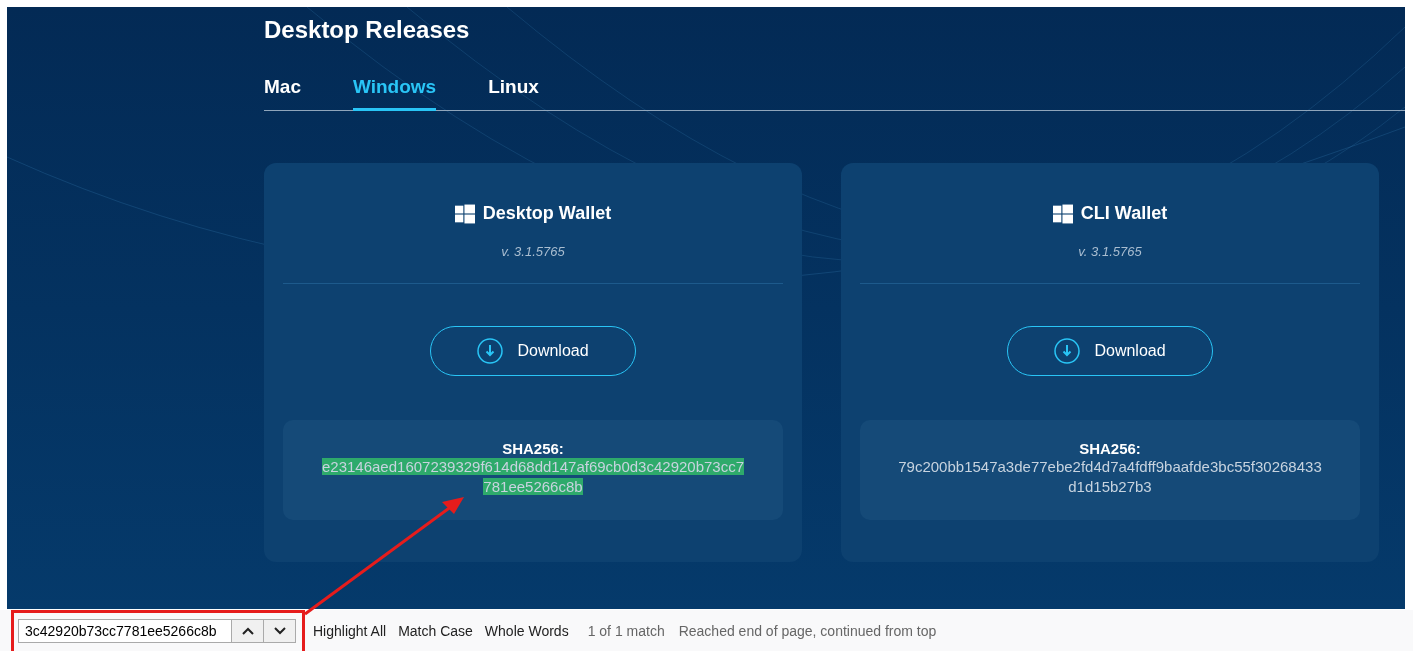 The image size is (1413, 651). What do you see at coordinates (1110, 477) in the screenshot?
I see `hash-value: 79c200bb1547a3de77ebe2fd4d7a4fdff9baafde3bc55f30268433d1d15b27b3` at bounding box center [1110, 477].